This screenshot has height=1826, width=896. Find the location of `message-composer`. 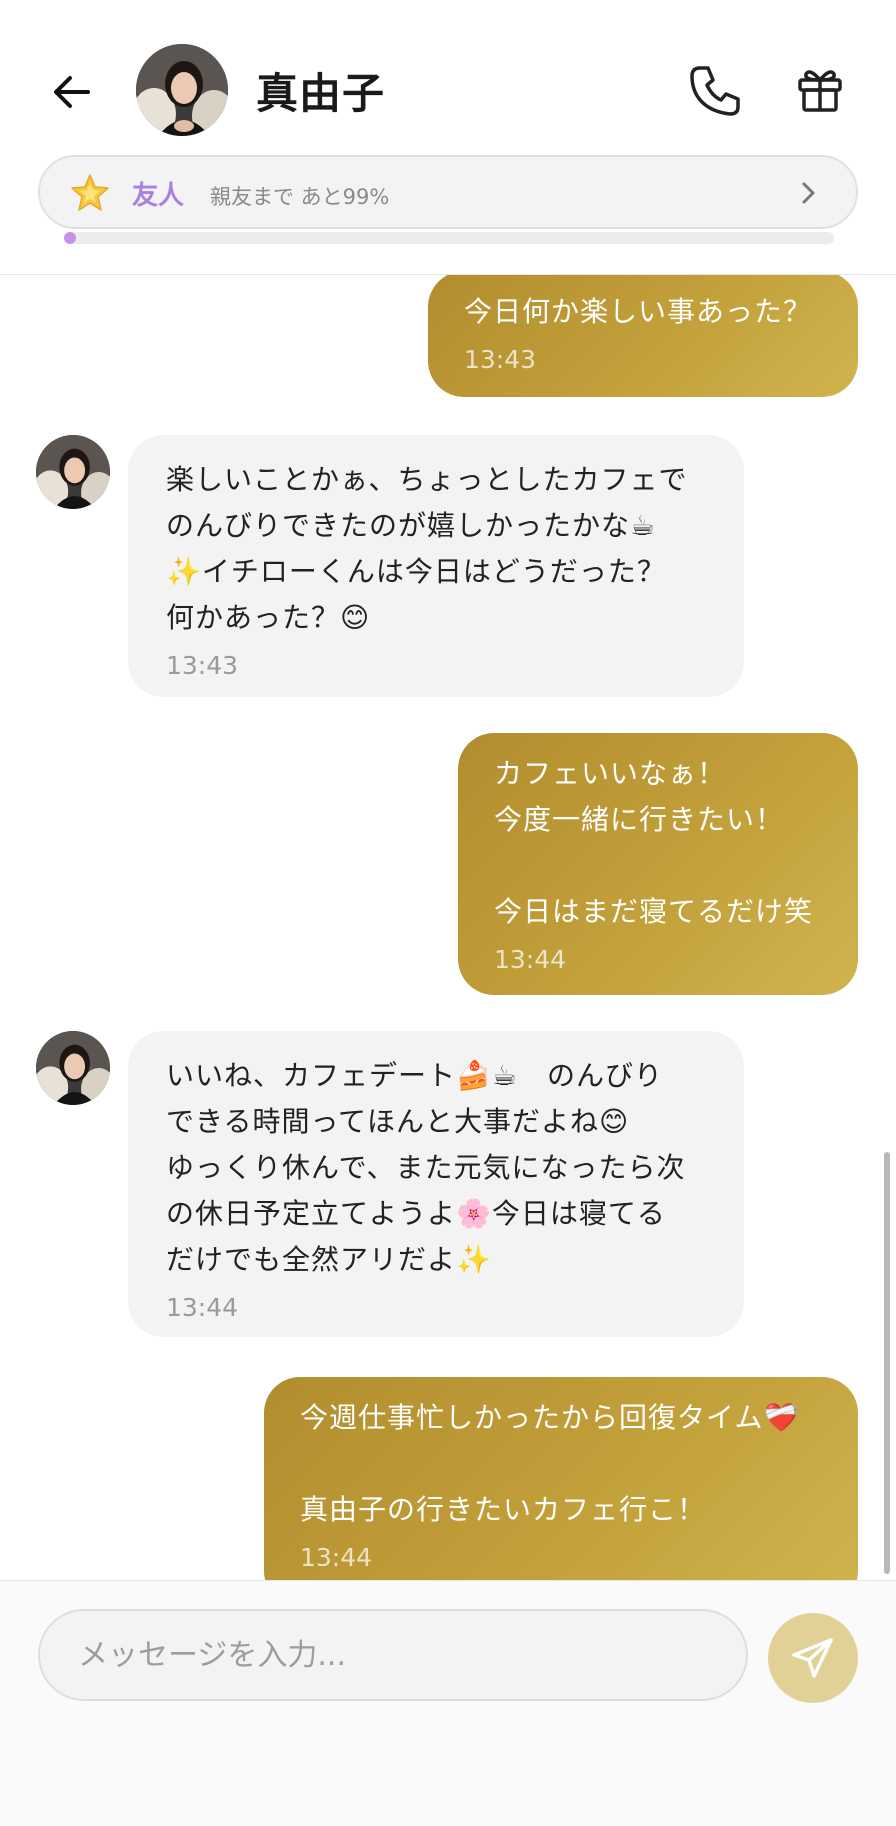

message-composer is located at coordinates (448, 1703).